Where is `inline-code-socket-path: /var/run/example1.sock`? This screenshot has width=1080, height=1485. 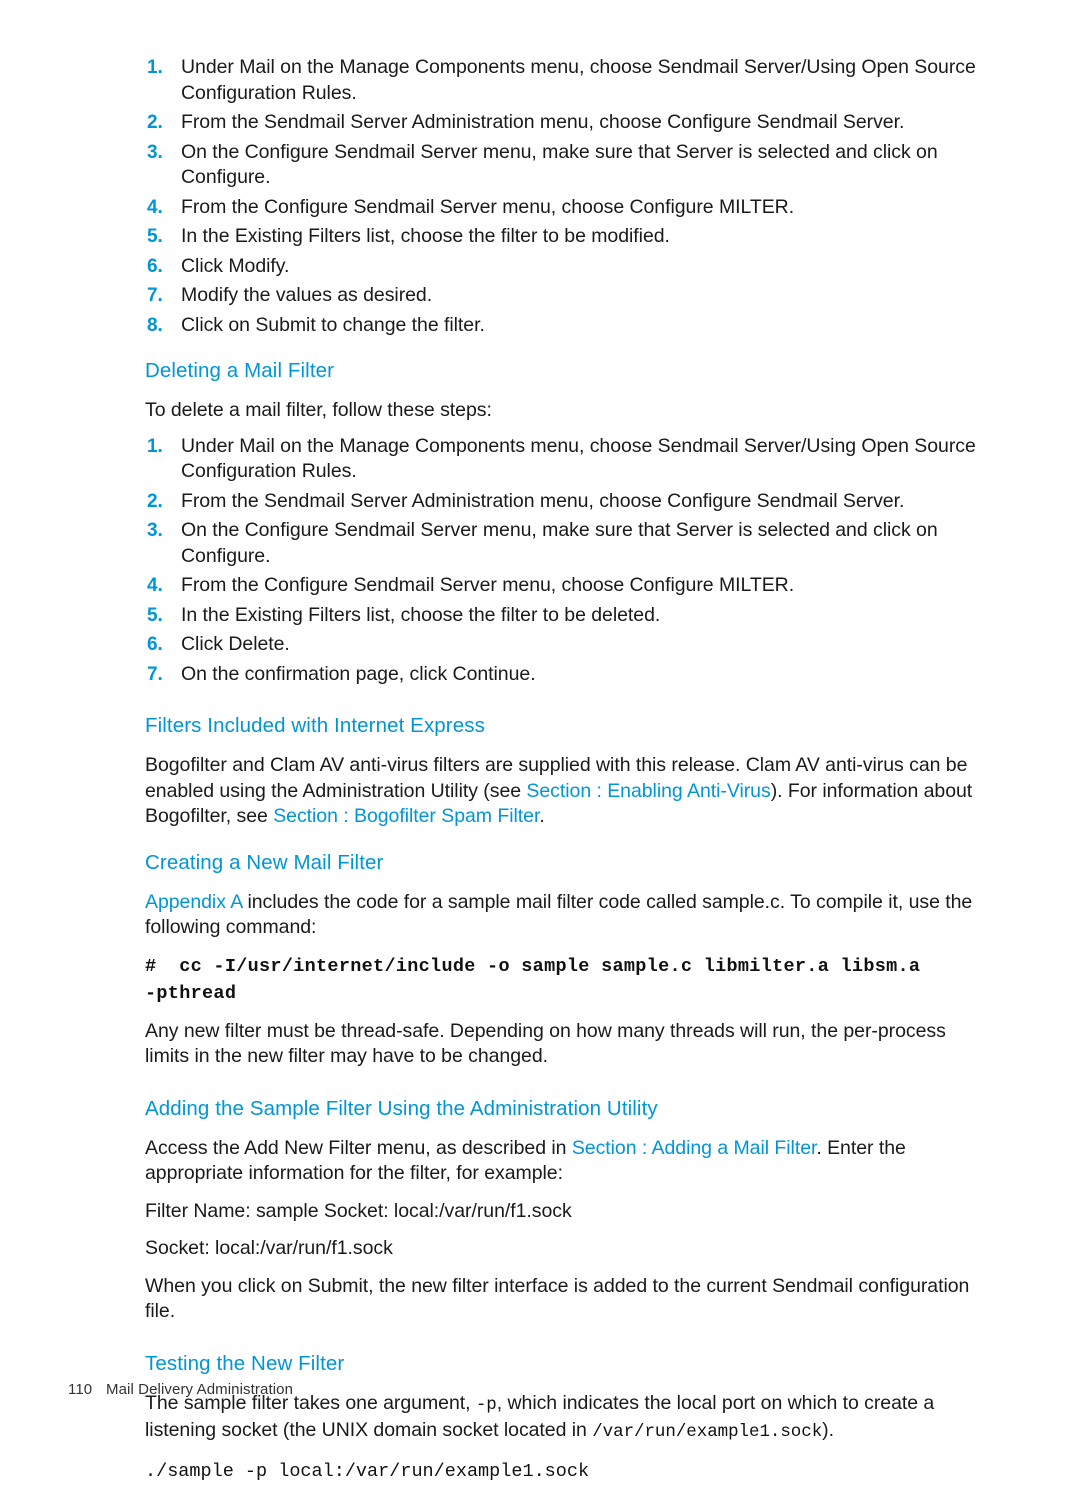 inline-code-socket-path: /var/run/example1.sock is located at coordinates (707, 1432).